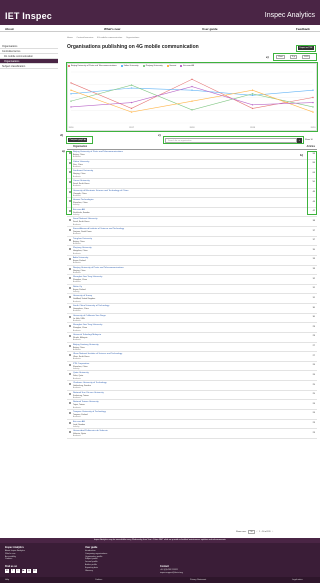  What do you see at coordinates (9, 29) in the screenshot?
I see `nav-about: About` at bounding box center [9, 29].